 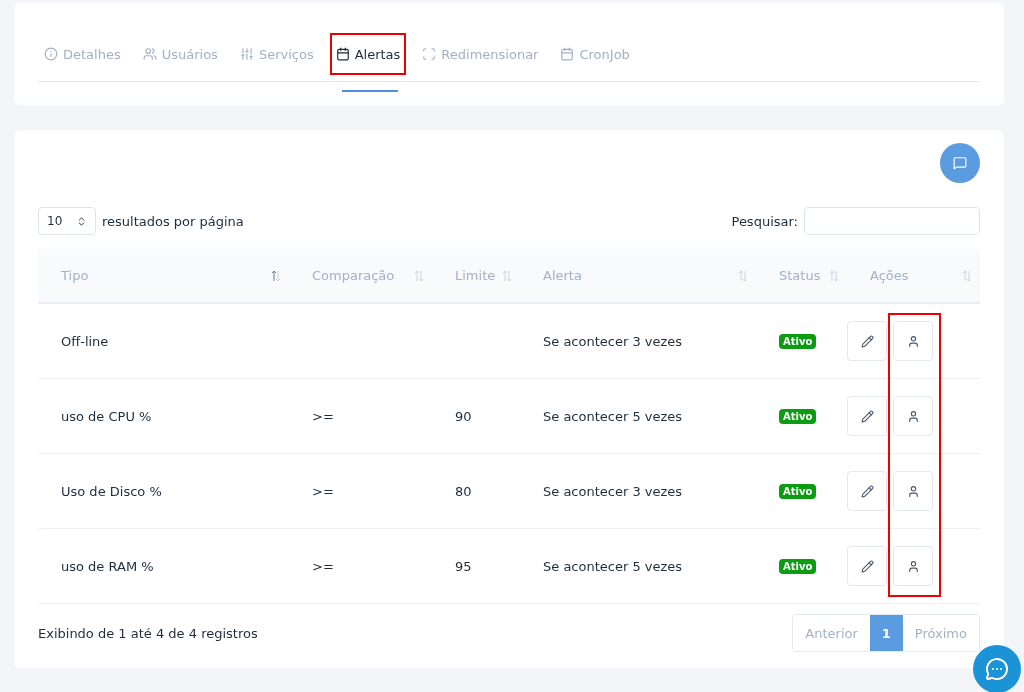 I want to click on table-cell-text: Off-line, so click(x=85, y=341).